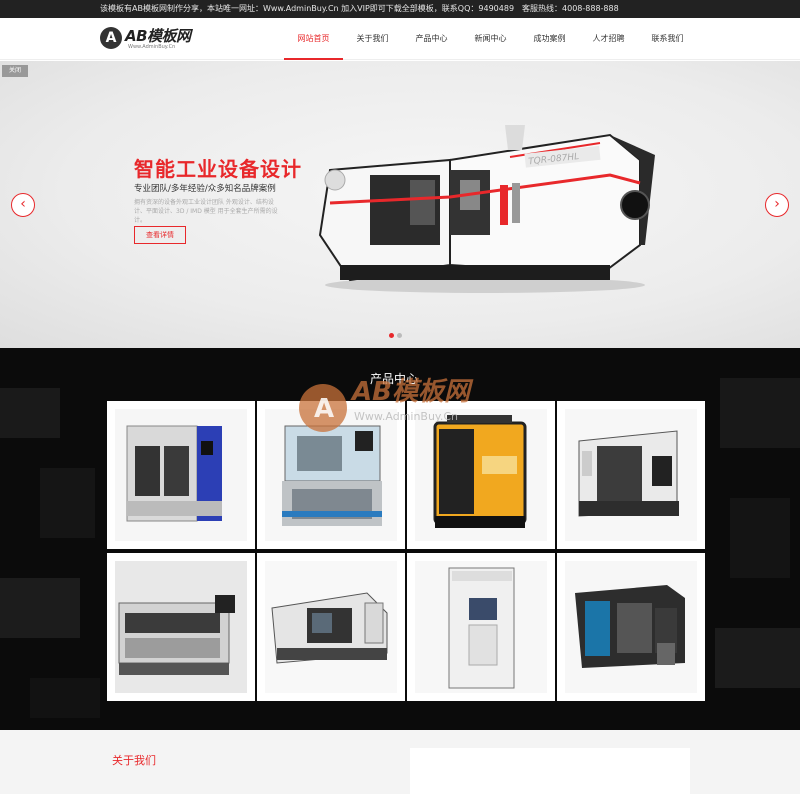 This screenshot has height=794, width=800. Describe the element at coordinates (412, 392) in the screenshot. I see `watermark-text: AB模板网` at that location.